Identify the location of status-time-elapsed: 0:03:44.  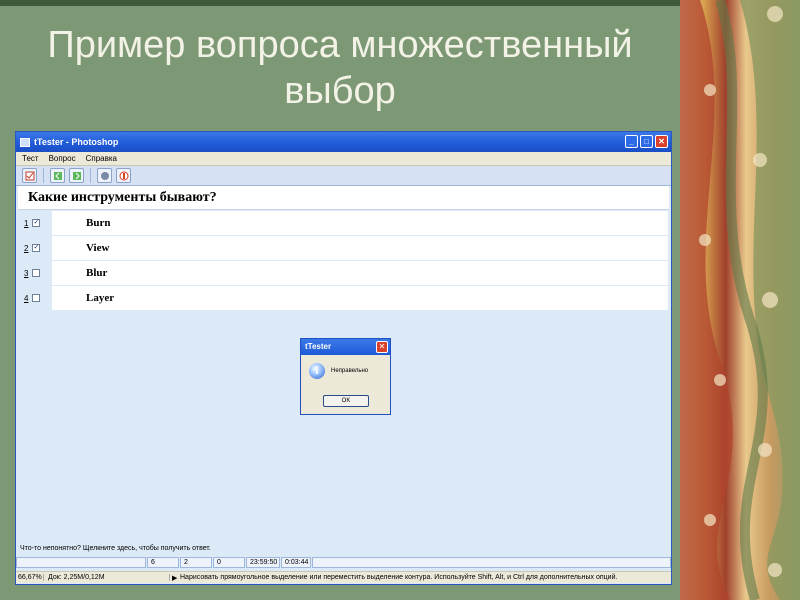
(296, 562).